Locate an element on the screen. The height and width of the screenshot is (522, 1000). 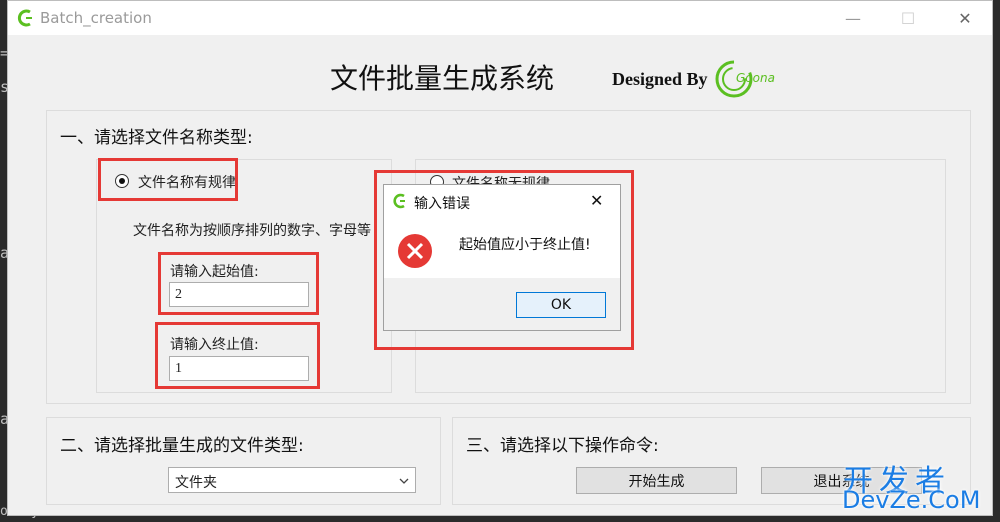
close-button: ✕ is located at coordinates (965, 18).